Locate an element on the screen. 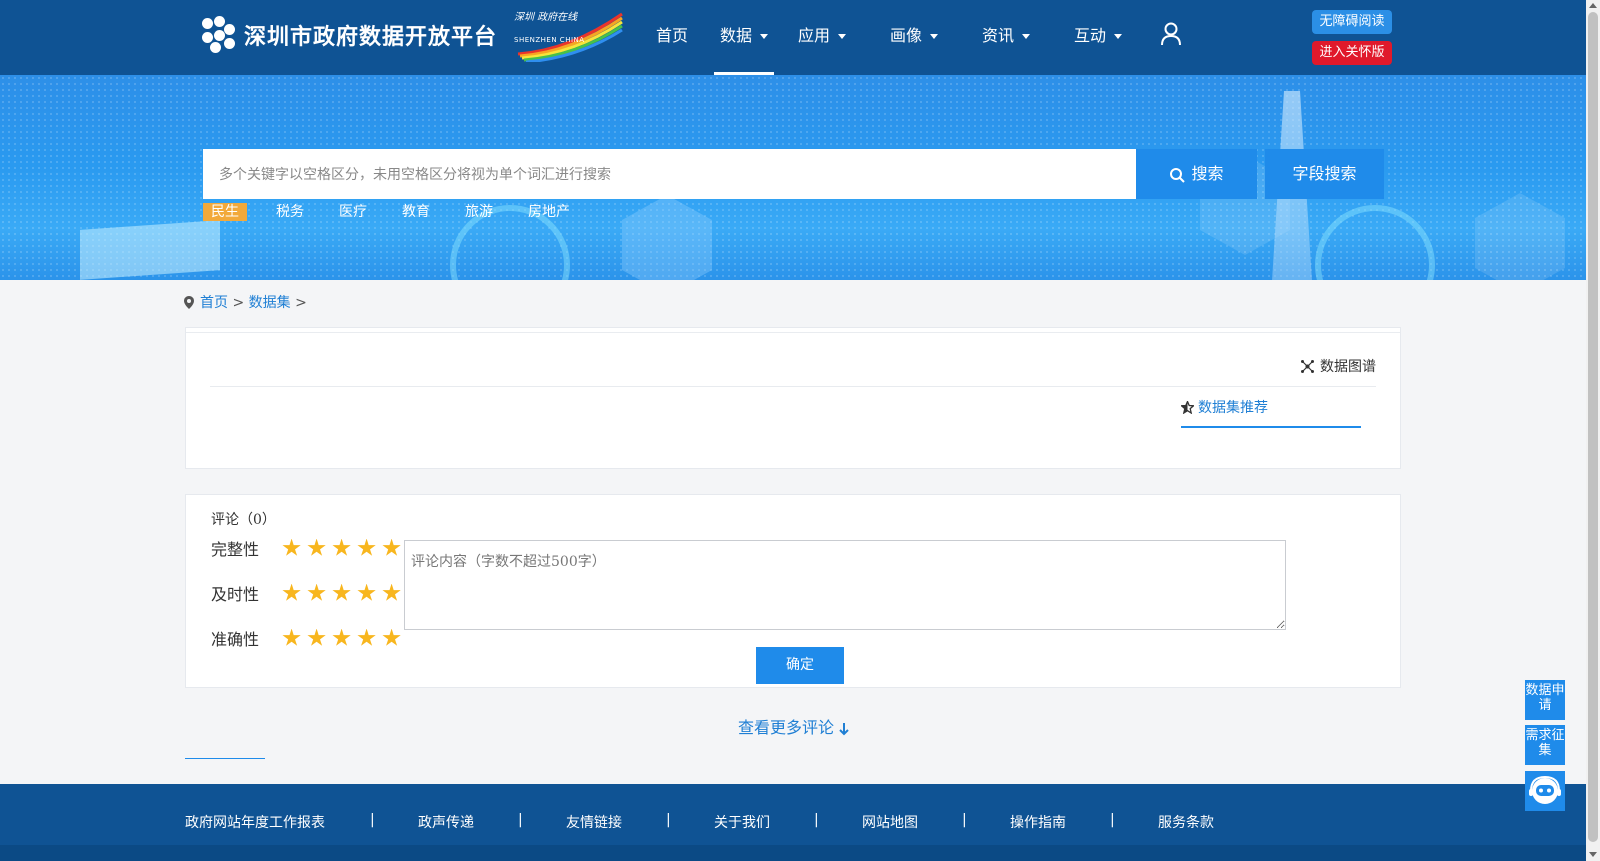 This screenshot has height=861, width=1600. scroll-up-icon is located at coordinates (1593, 5).